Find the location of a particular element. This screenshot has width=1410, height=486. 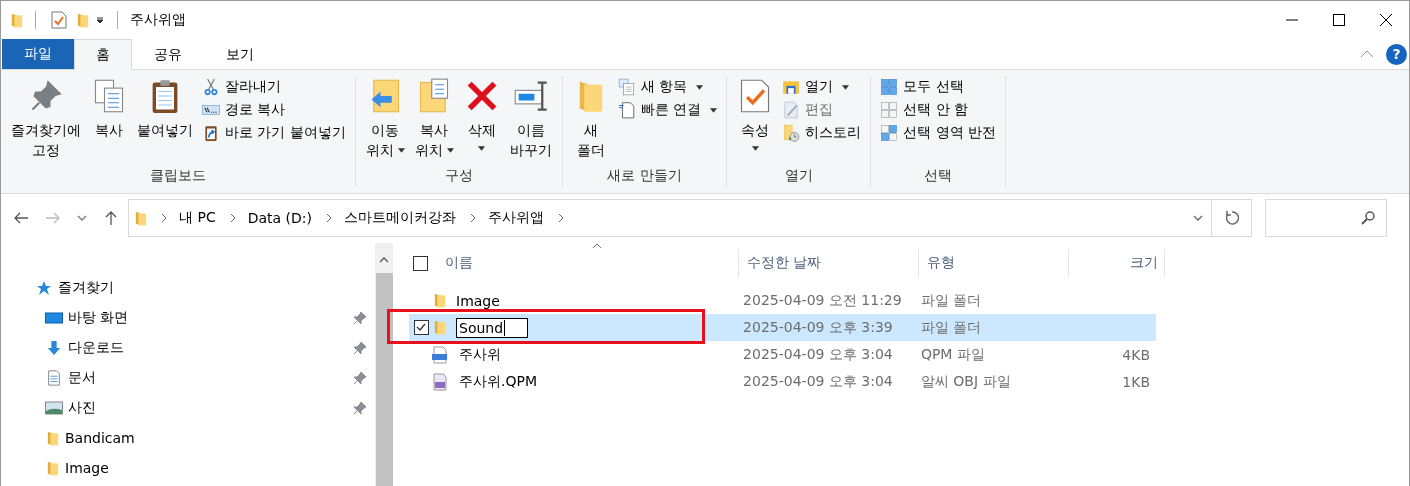

ribbon-command: 선택 영역 반전 is located at coordinates (938, 133).